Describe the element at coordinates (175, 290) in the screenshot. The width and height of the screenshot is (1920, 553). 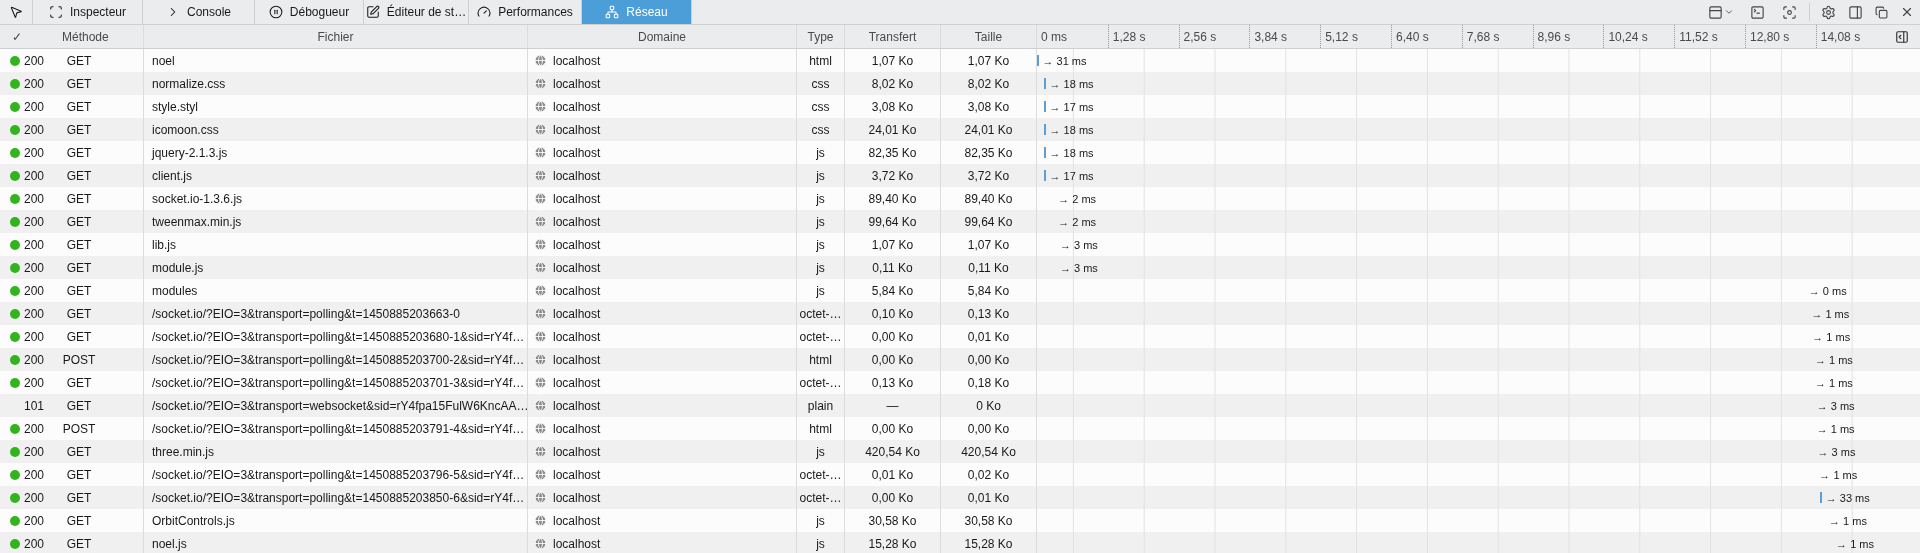
I see `file-name: modules` at that location.